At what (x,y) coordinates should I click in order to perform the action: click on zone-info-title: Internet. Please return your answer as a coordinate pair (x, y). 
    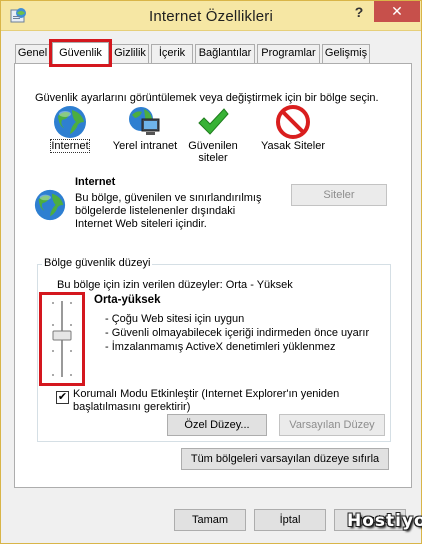
    Looking at the image, I should click on (95, 182).